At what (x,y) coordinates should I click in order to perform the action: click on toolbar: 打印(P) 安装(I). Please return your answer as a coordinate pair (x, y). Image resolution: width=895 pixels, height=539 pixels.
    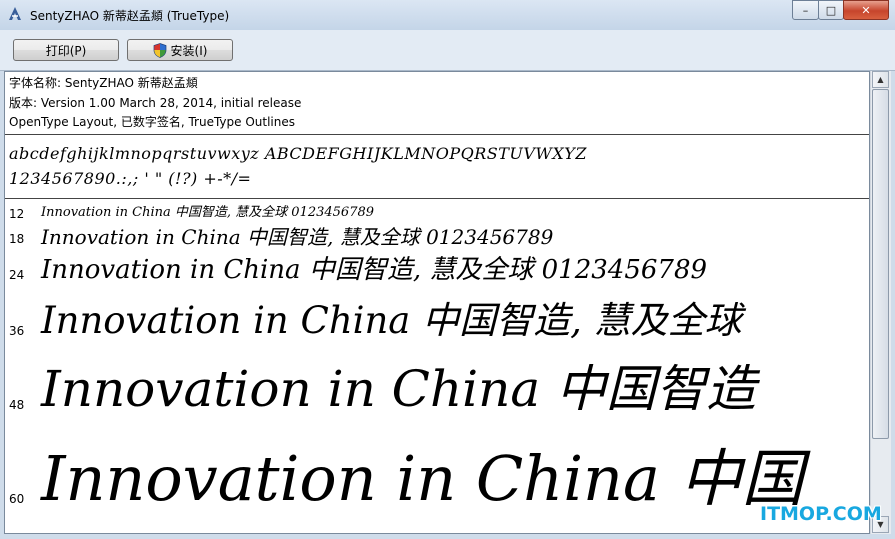
    Looking at the image, I should click on (447, 50).